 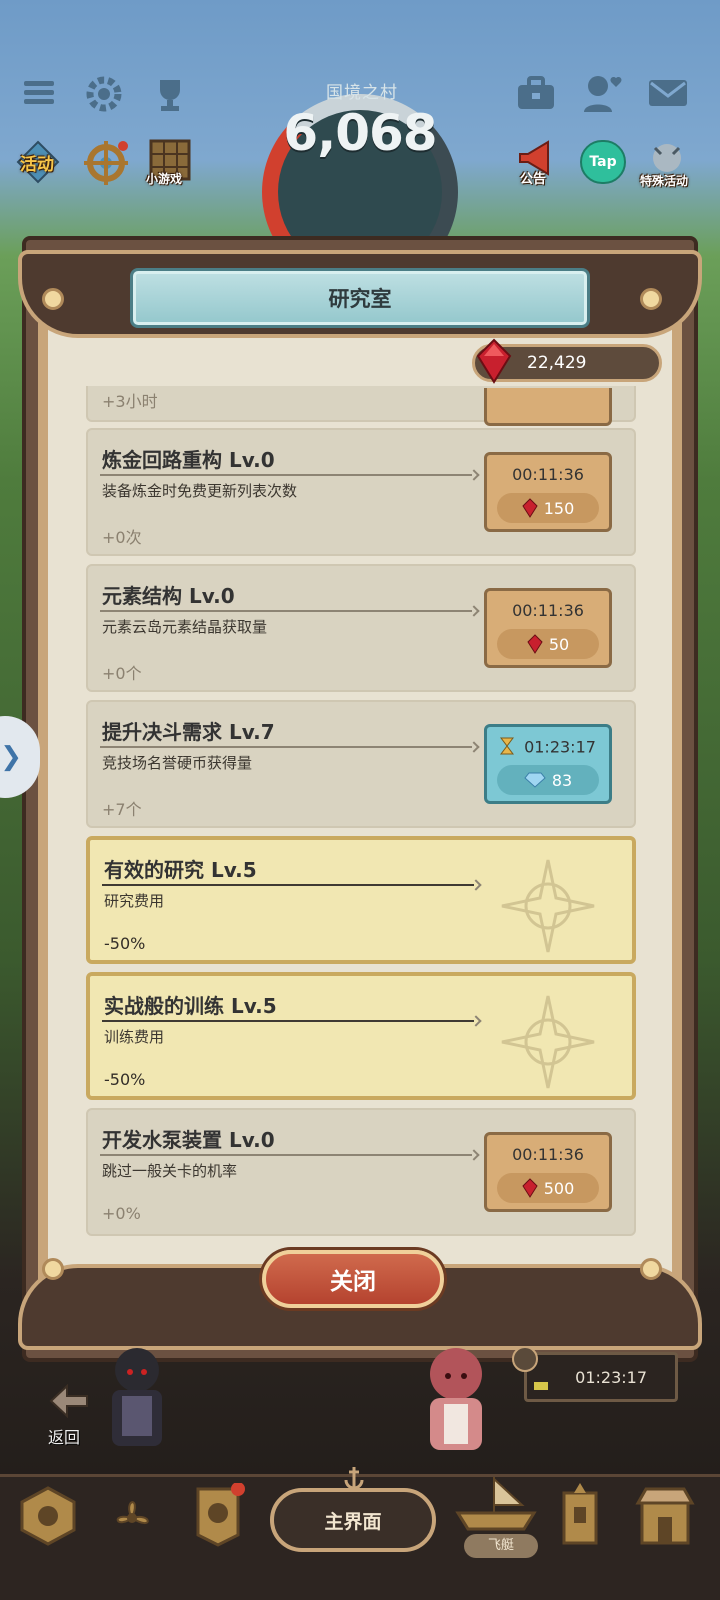 I want to click on ship-wheel-icon, so click(x=106, y=163).